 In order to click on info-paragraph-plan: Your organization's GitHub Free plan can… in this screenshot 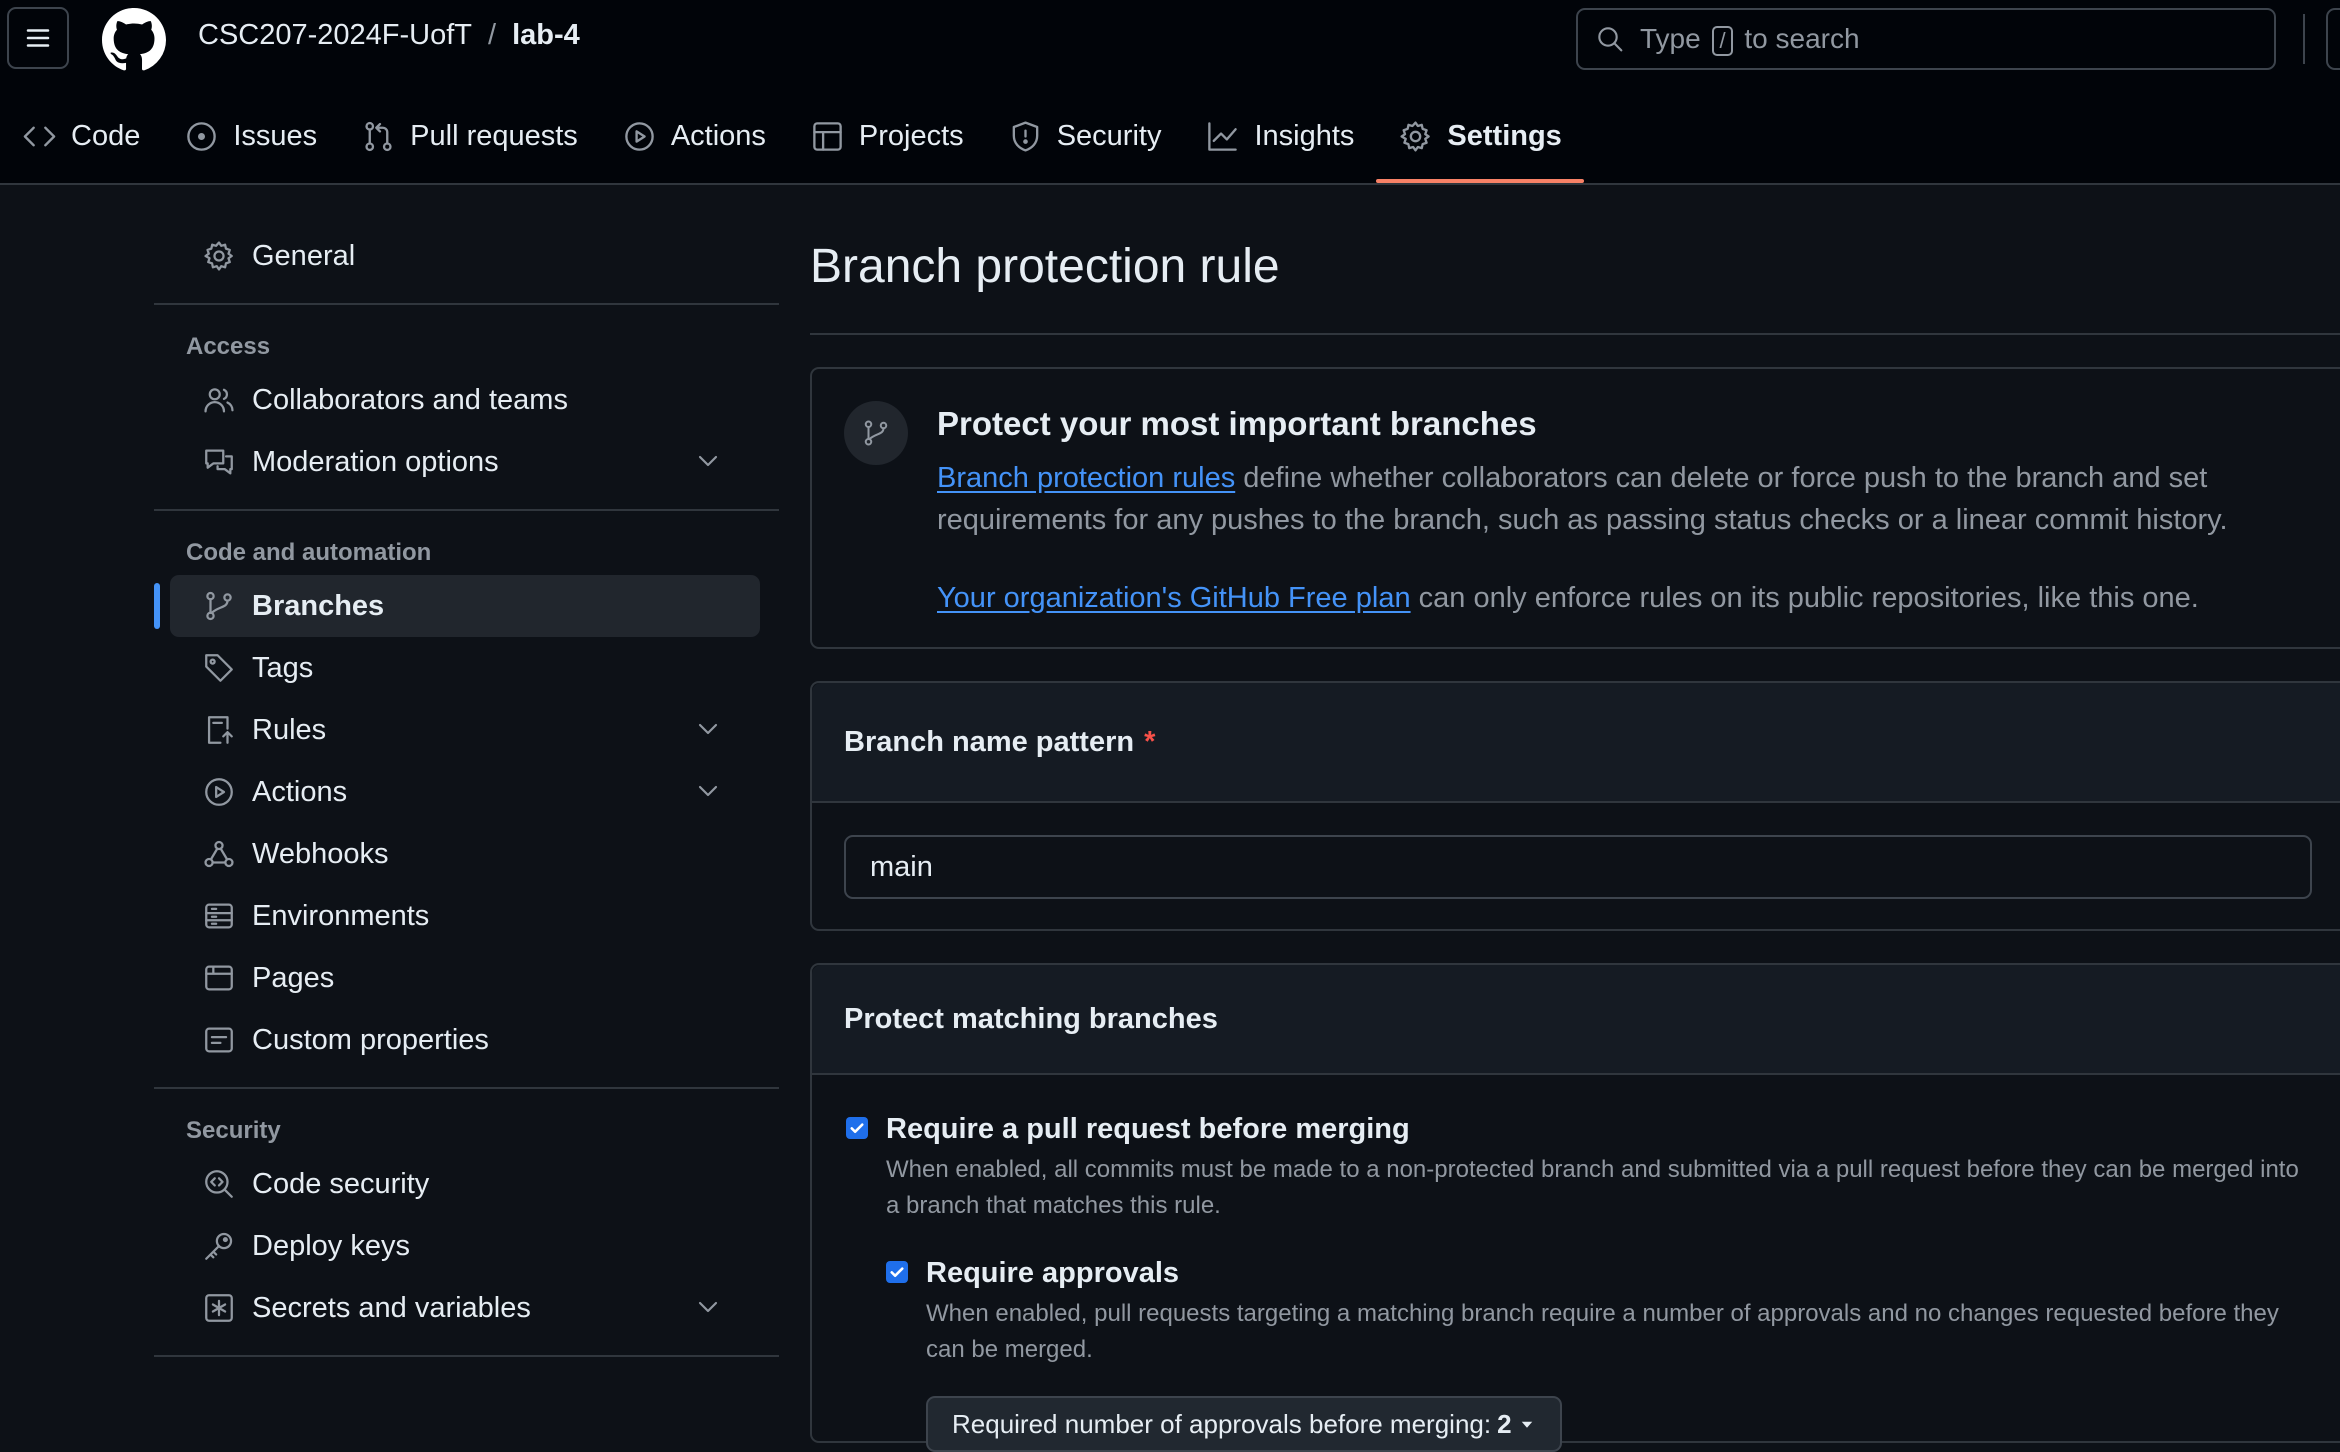, I will do `click(1632, 598)`.